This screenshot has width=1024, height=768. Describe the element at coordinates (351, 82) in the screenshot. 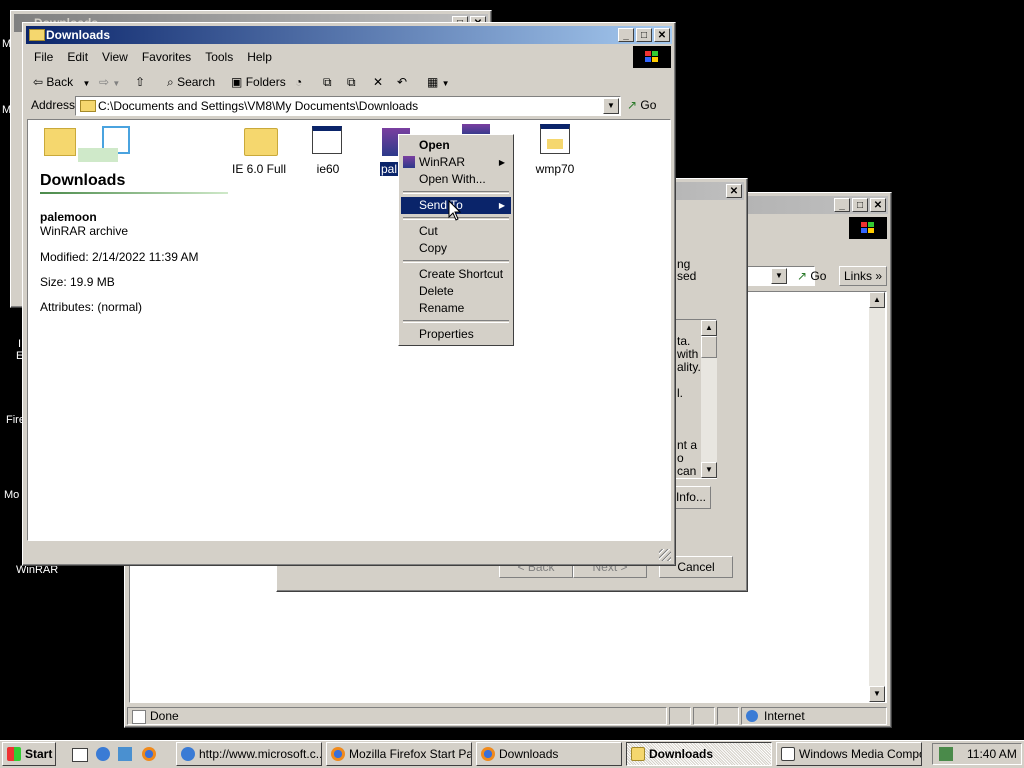

I see `copy-to-button: ⧉` at that location.